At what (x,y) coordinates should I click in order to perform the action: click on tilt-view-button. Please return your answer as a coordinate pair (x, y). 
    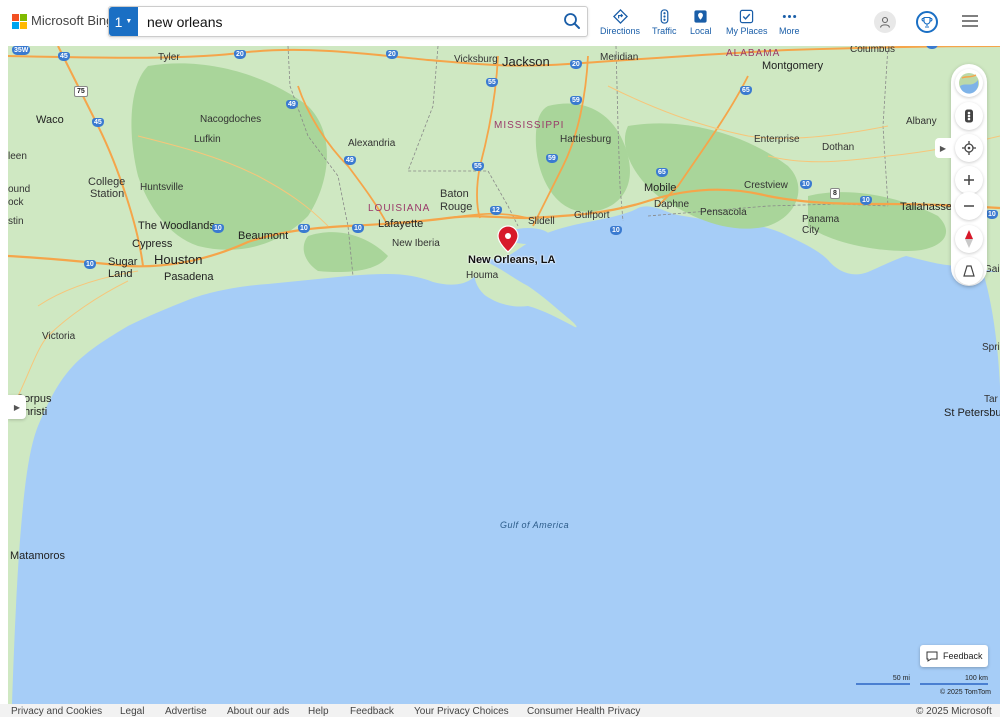
    Looking at the image, I should click on (969, 271).